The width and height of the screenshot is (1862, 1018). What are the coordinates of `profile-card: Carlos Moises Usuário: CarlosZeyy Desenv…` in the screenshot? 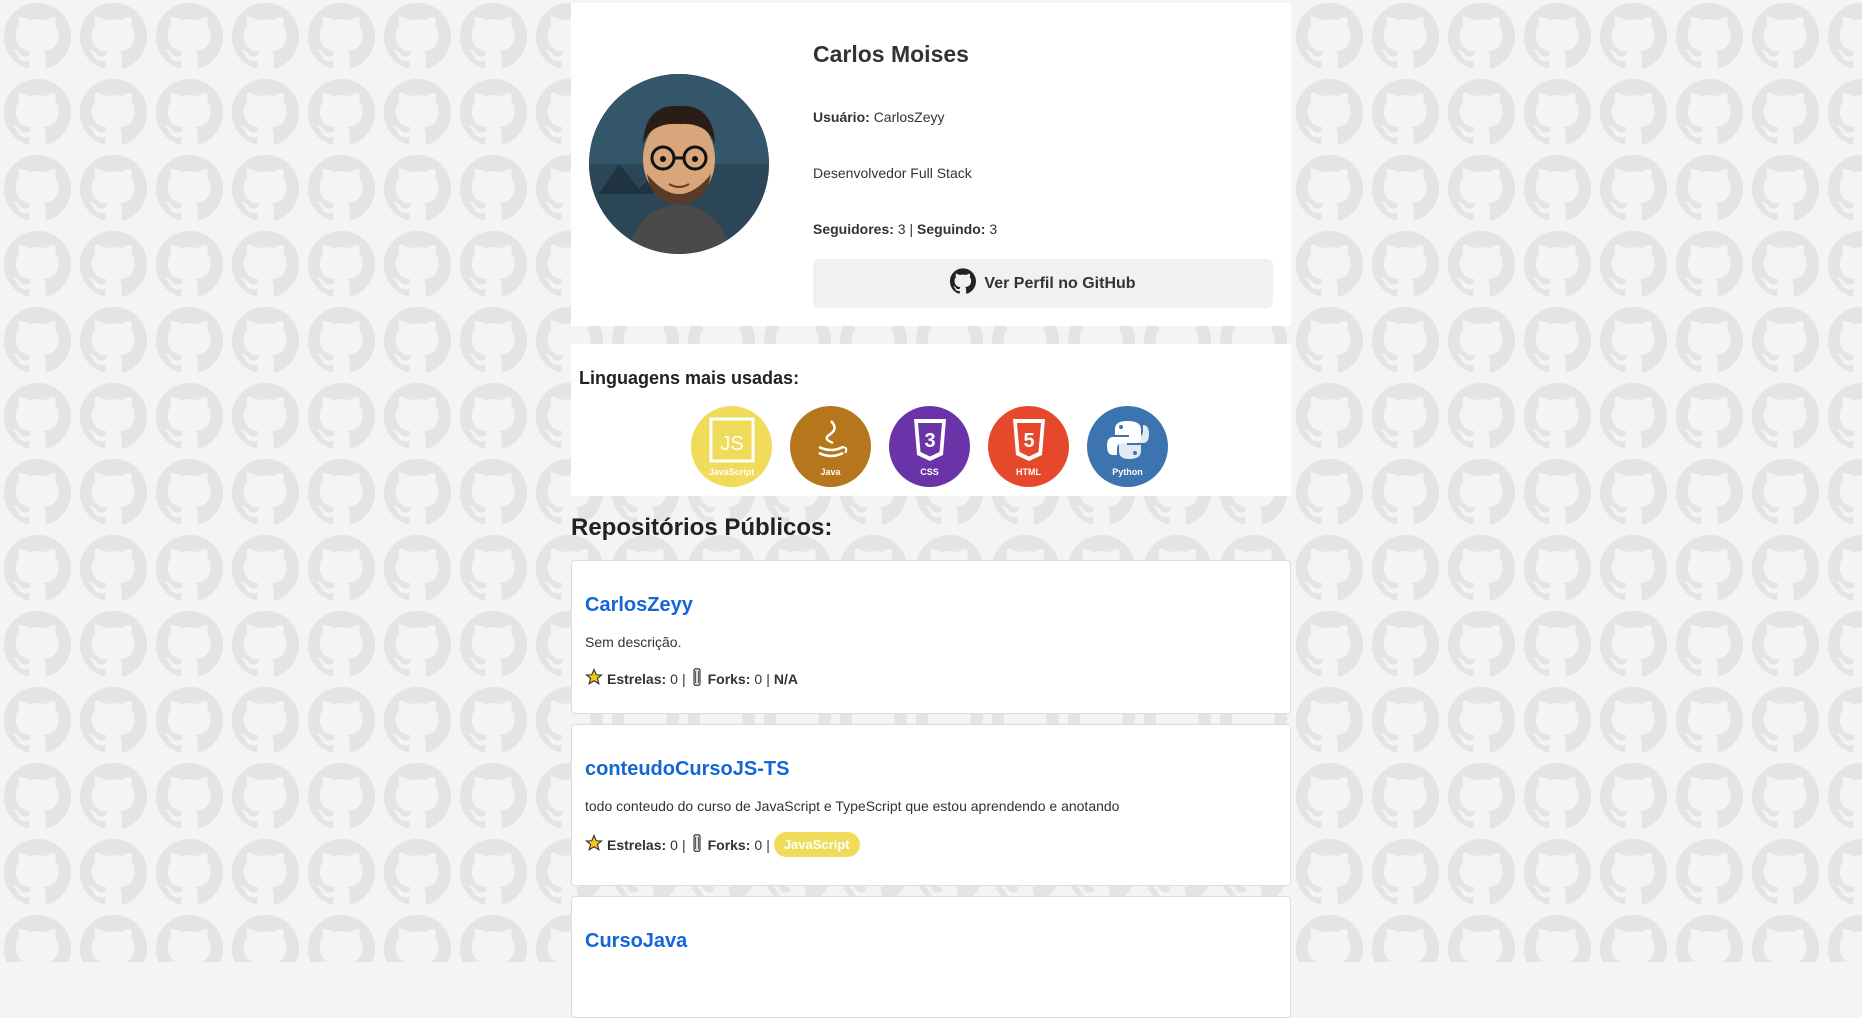 It's located at (931, 164).